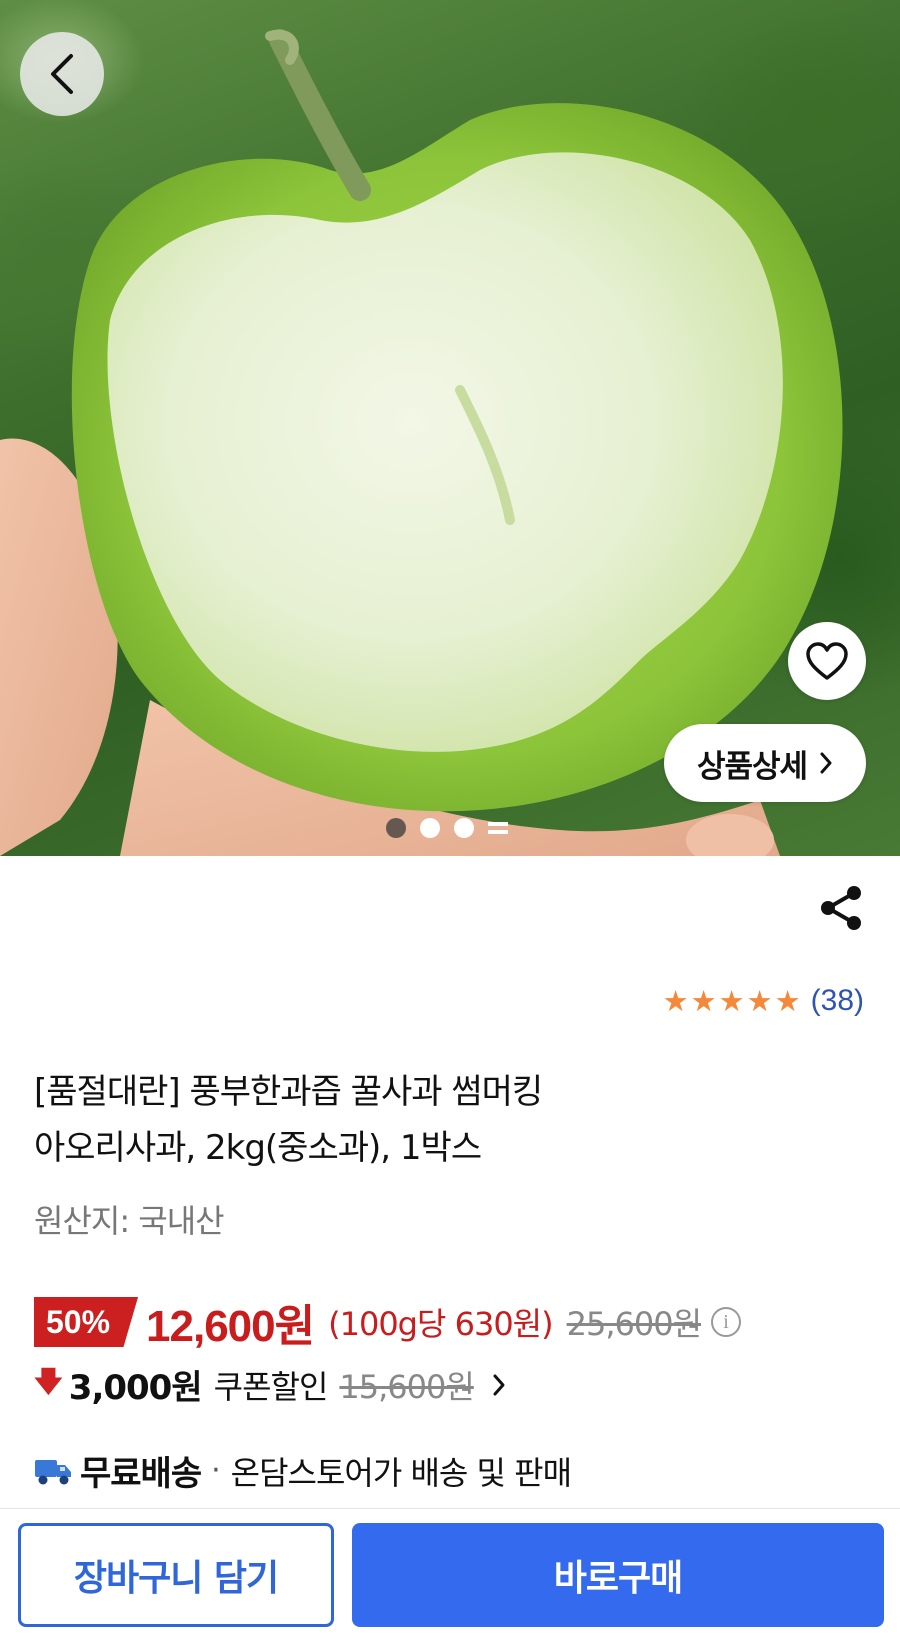  I want to click on coupon-amount: 3,000원, so click(135, 1388).